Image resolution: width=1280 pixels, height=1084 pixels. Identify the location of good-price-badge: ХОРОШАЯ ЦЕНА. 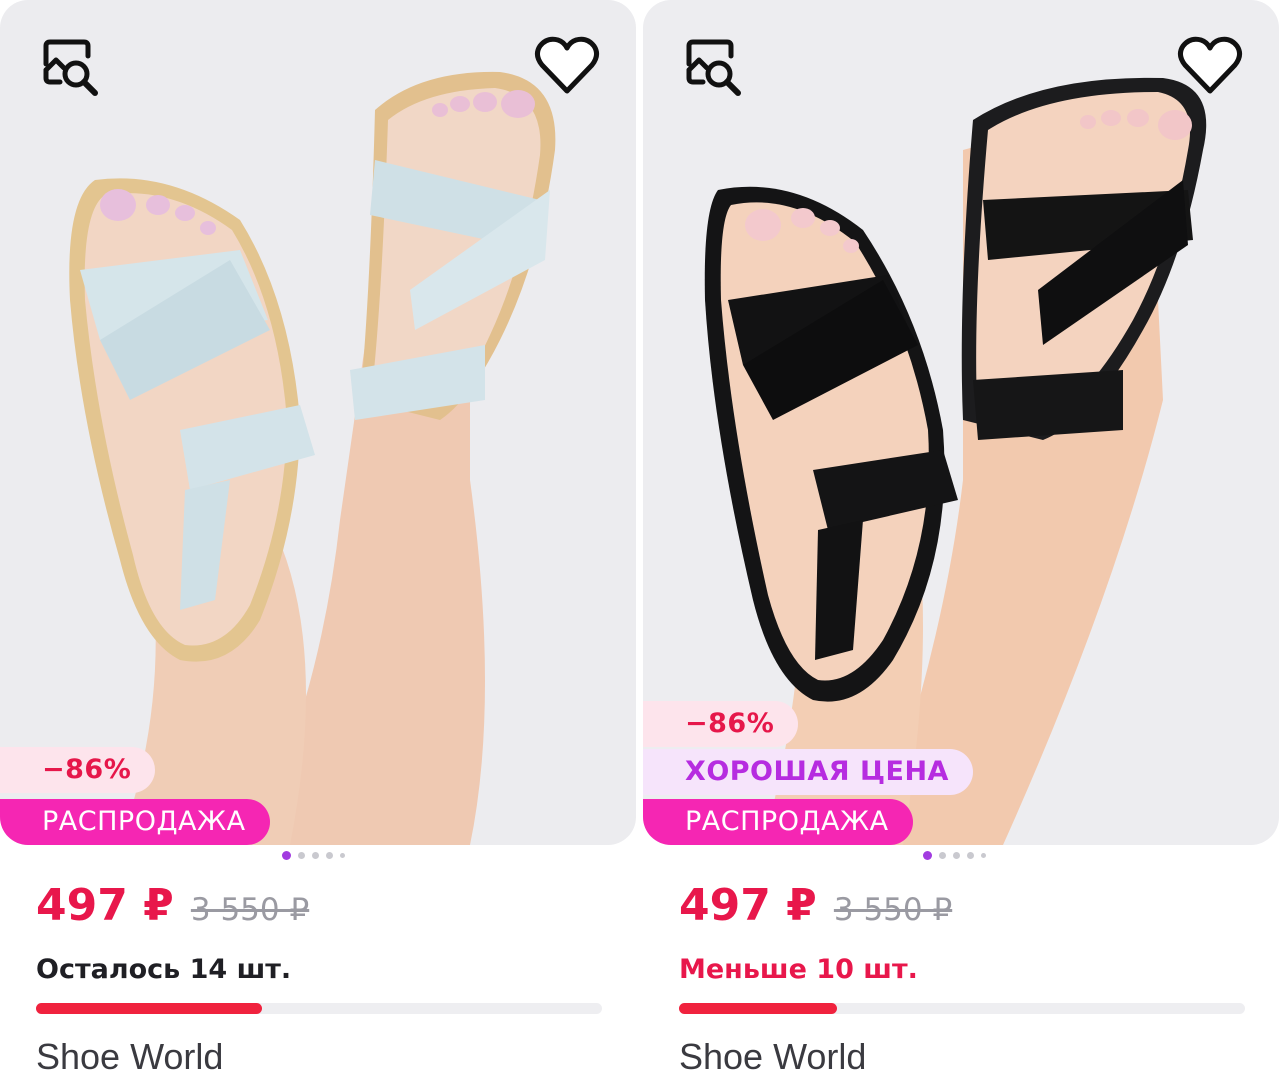
(808, 772).